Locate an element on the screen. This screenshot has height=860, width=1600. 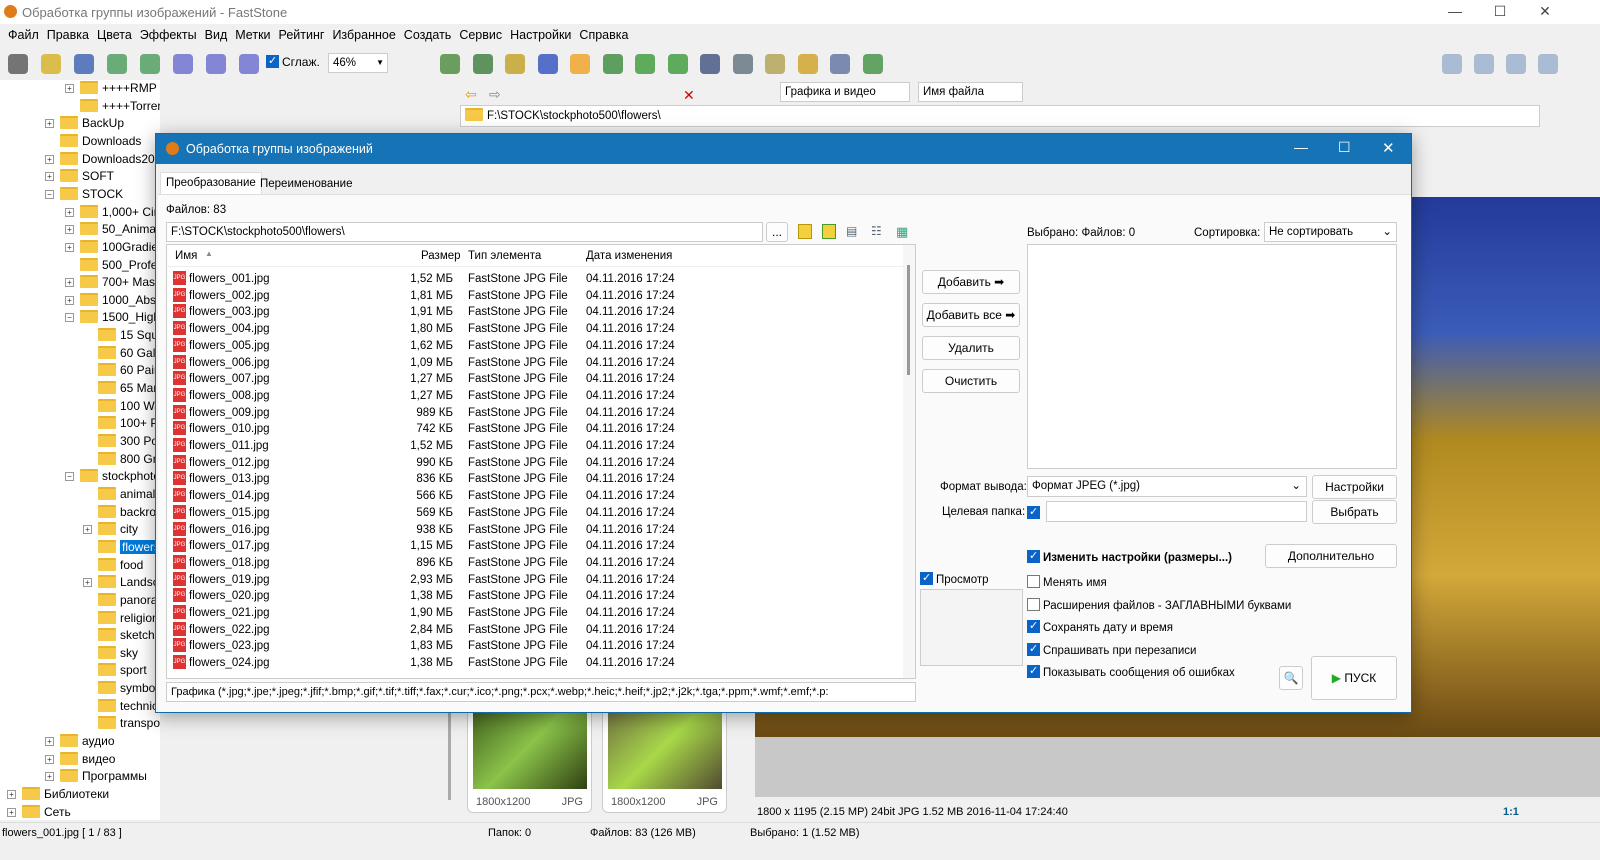
collapse-icon: − is located at coordinates (49, 194).